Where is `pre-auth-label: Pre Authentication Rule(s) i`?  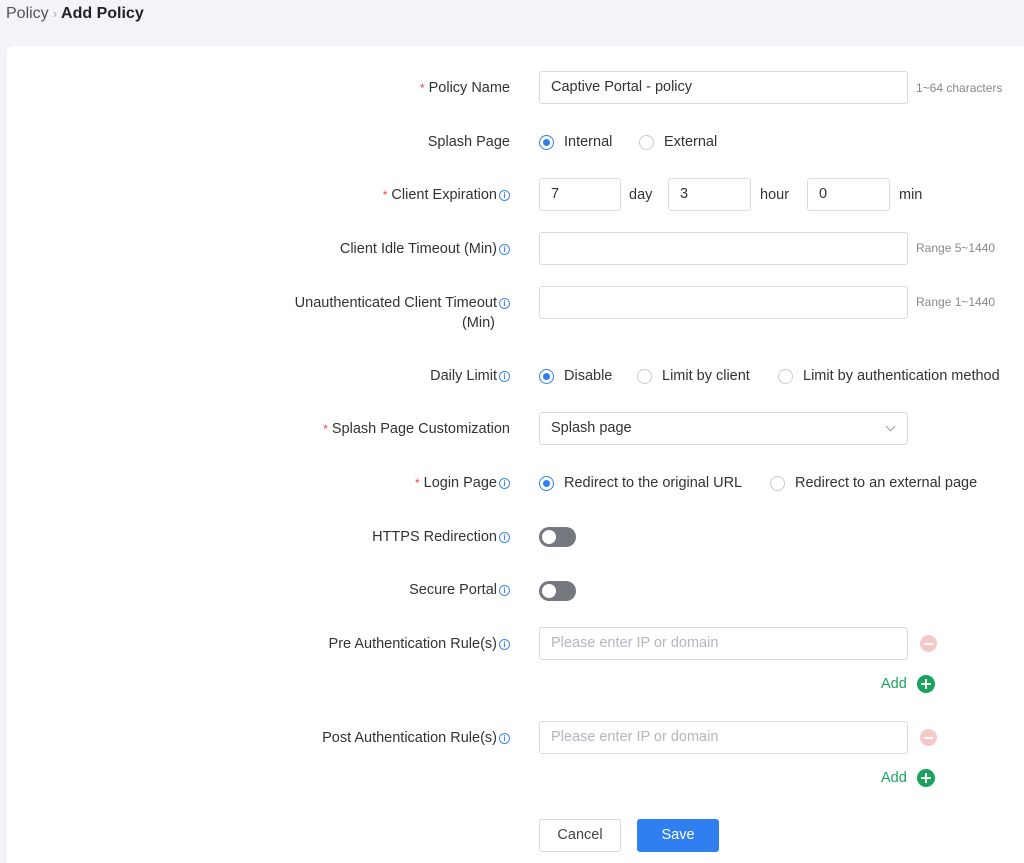 pre-auth-label: Pre Authentication Rule(s) i is located at coordinates (419, 644).